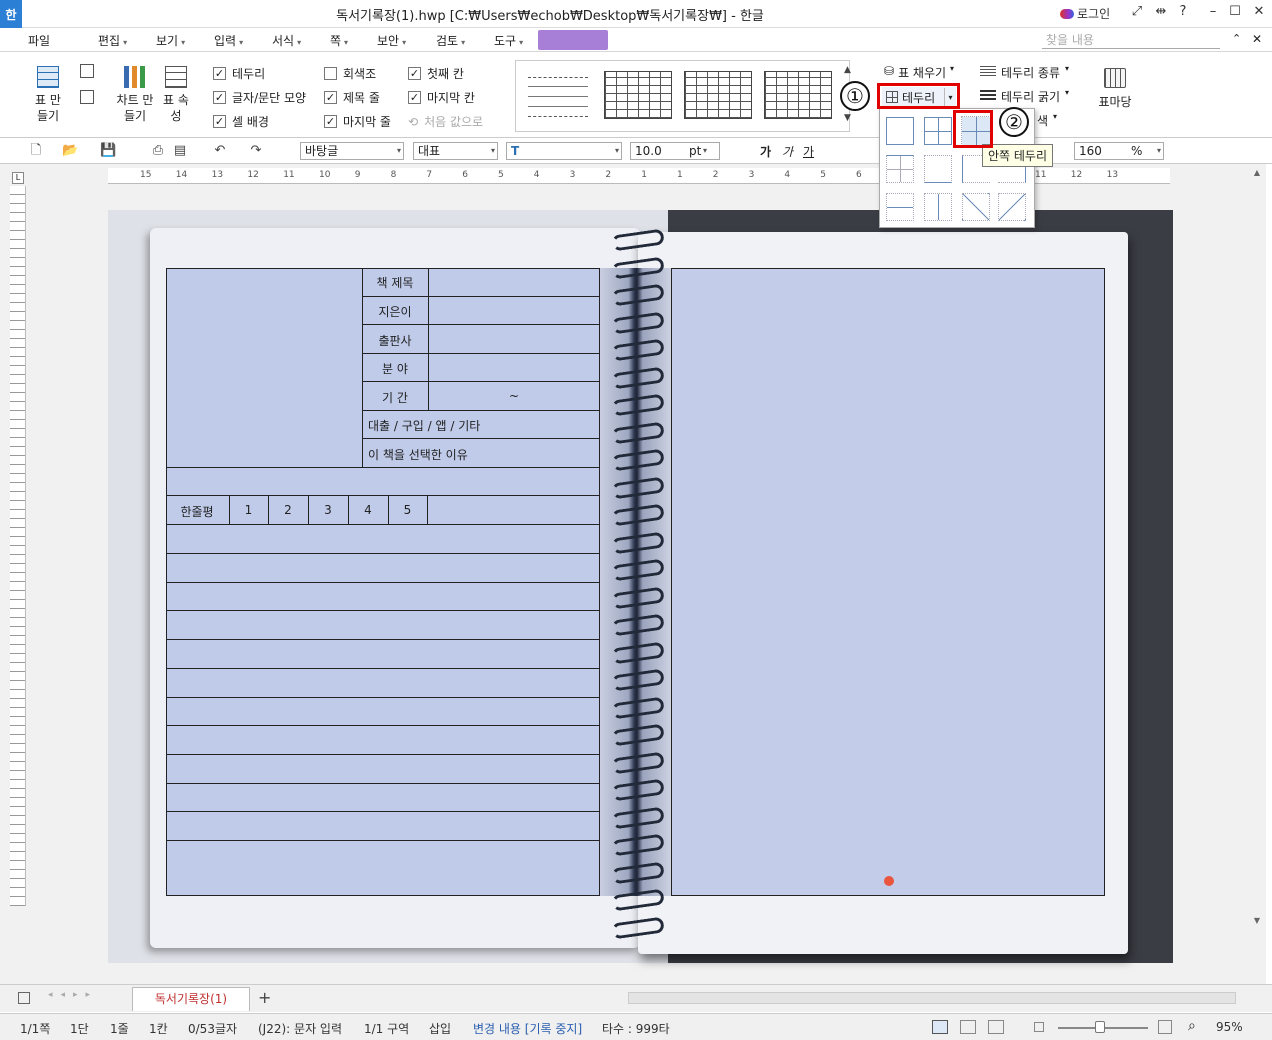 This screenshot has width=1272, height=1040. I want to click on ruler-corner-icon: L, so click(18, 178).